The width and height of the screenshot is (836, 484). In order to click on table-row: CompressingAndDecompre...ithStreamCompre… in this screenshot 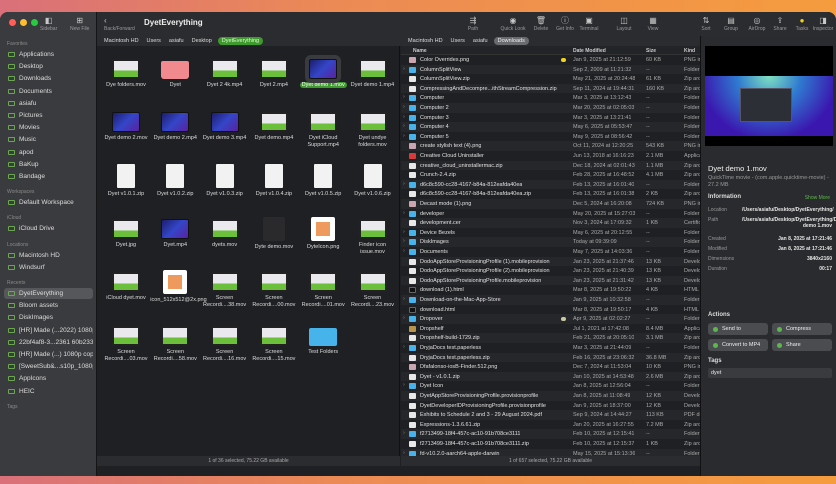, I will do `click(550, 88)`.